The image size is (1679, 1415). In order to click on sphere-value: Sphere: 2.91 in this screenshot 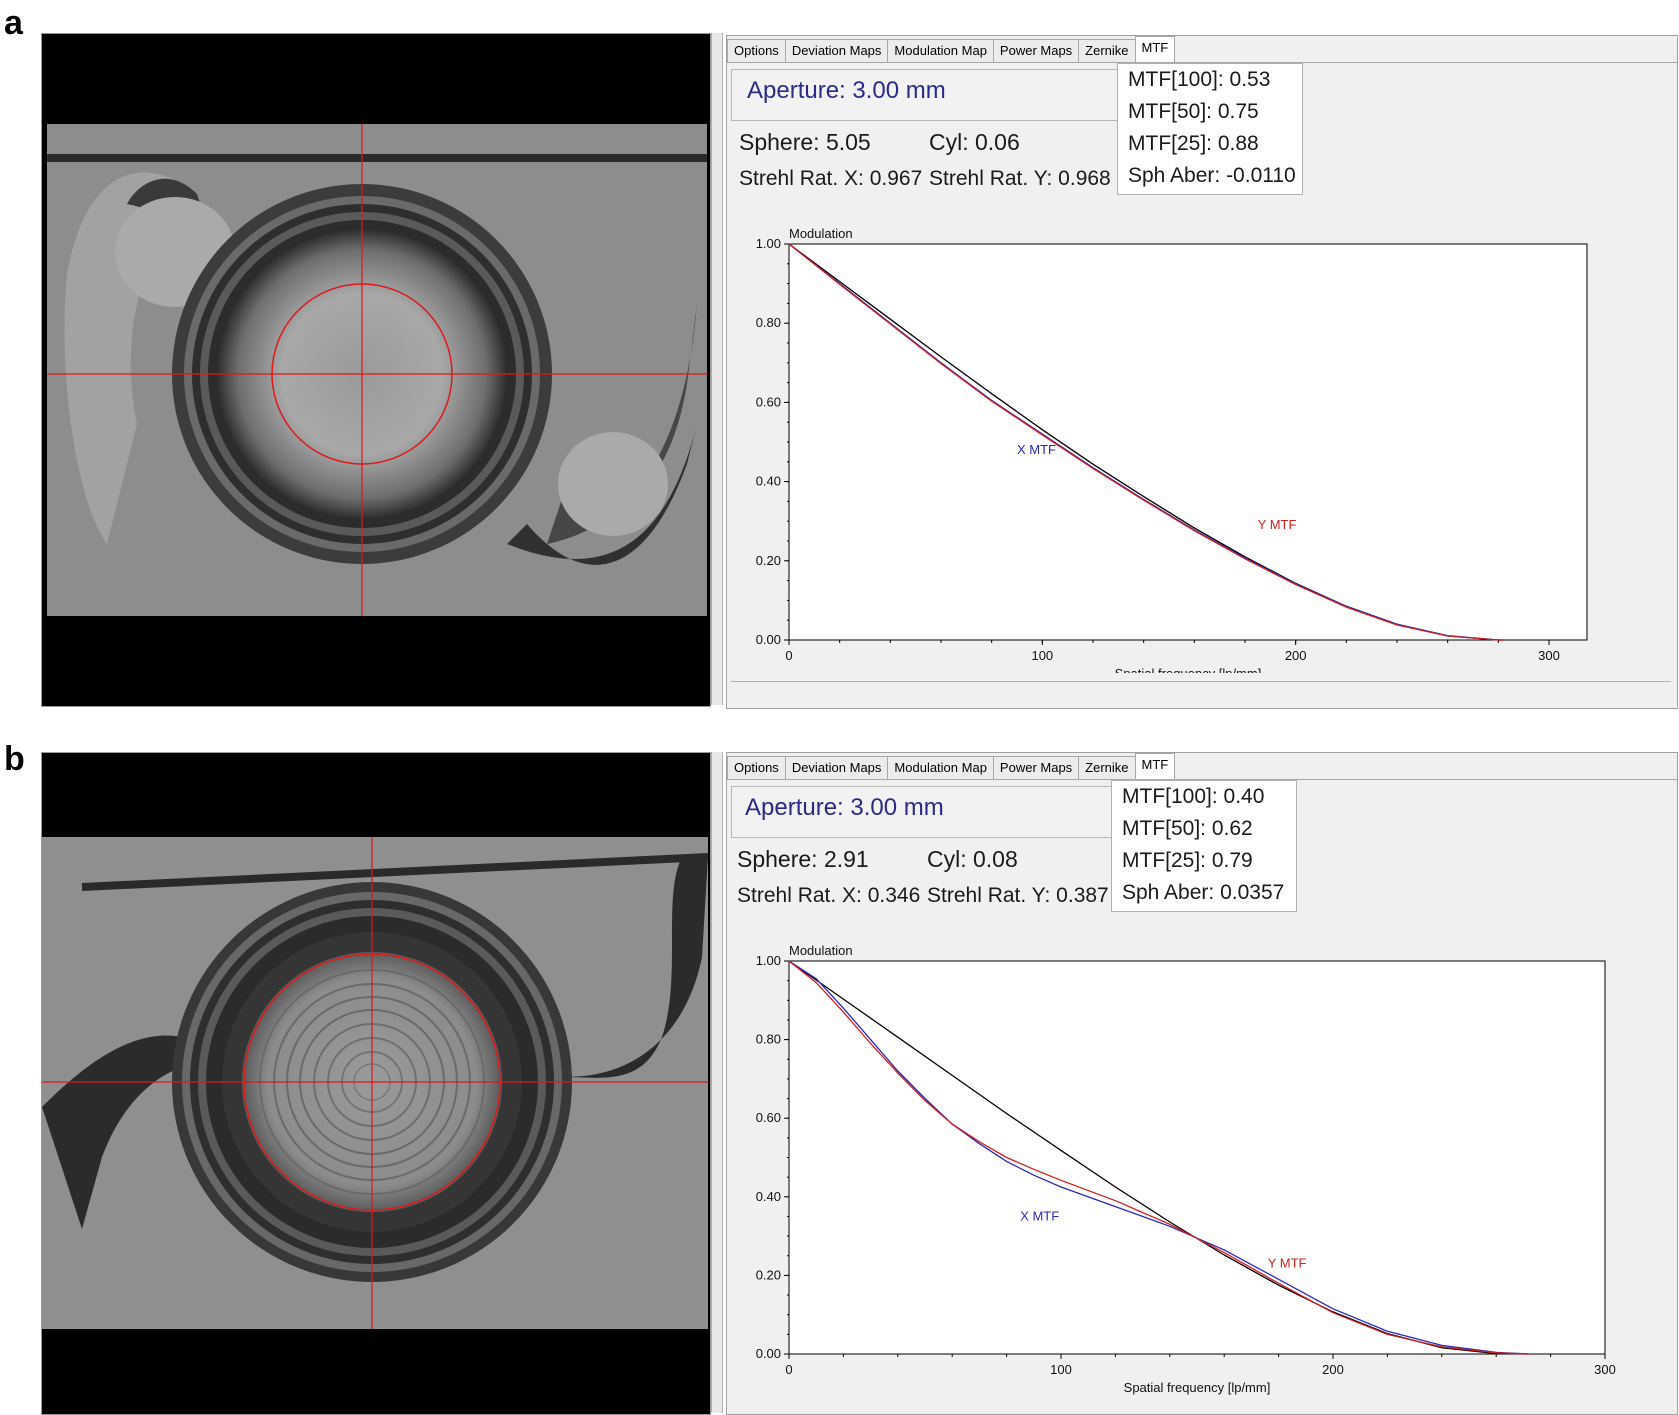, I will do `click(803, 859)`.